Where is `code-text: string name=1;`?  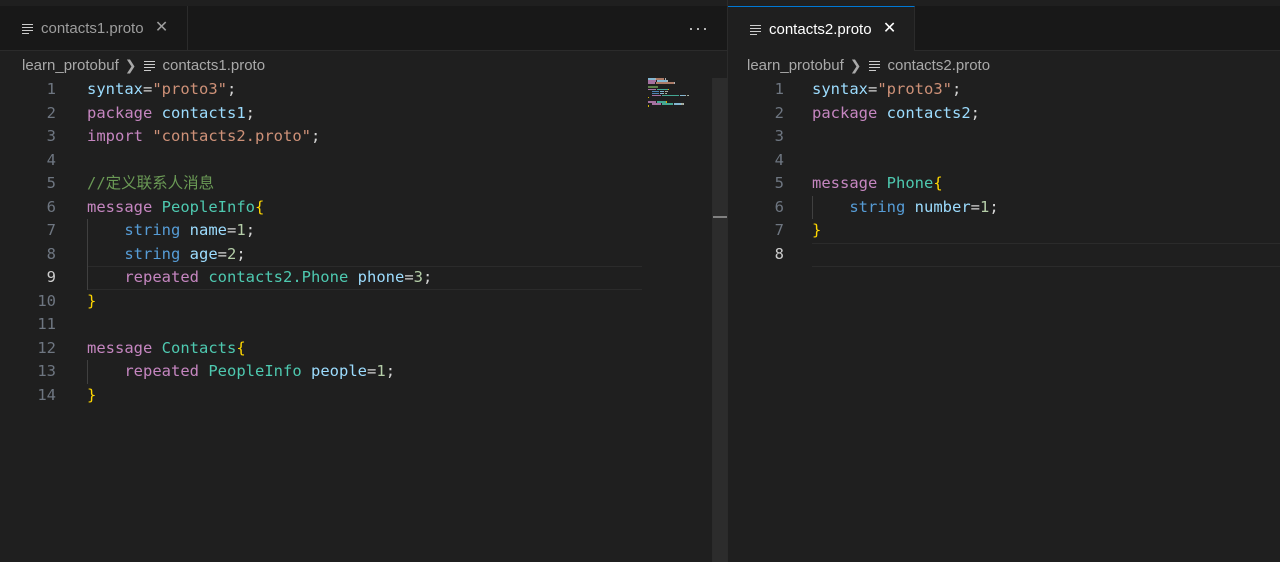
code-text: string name=1; is located at coordinates (190, 230).